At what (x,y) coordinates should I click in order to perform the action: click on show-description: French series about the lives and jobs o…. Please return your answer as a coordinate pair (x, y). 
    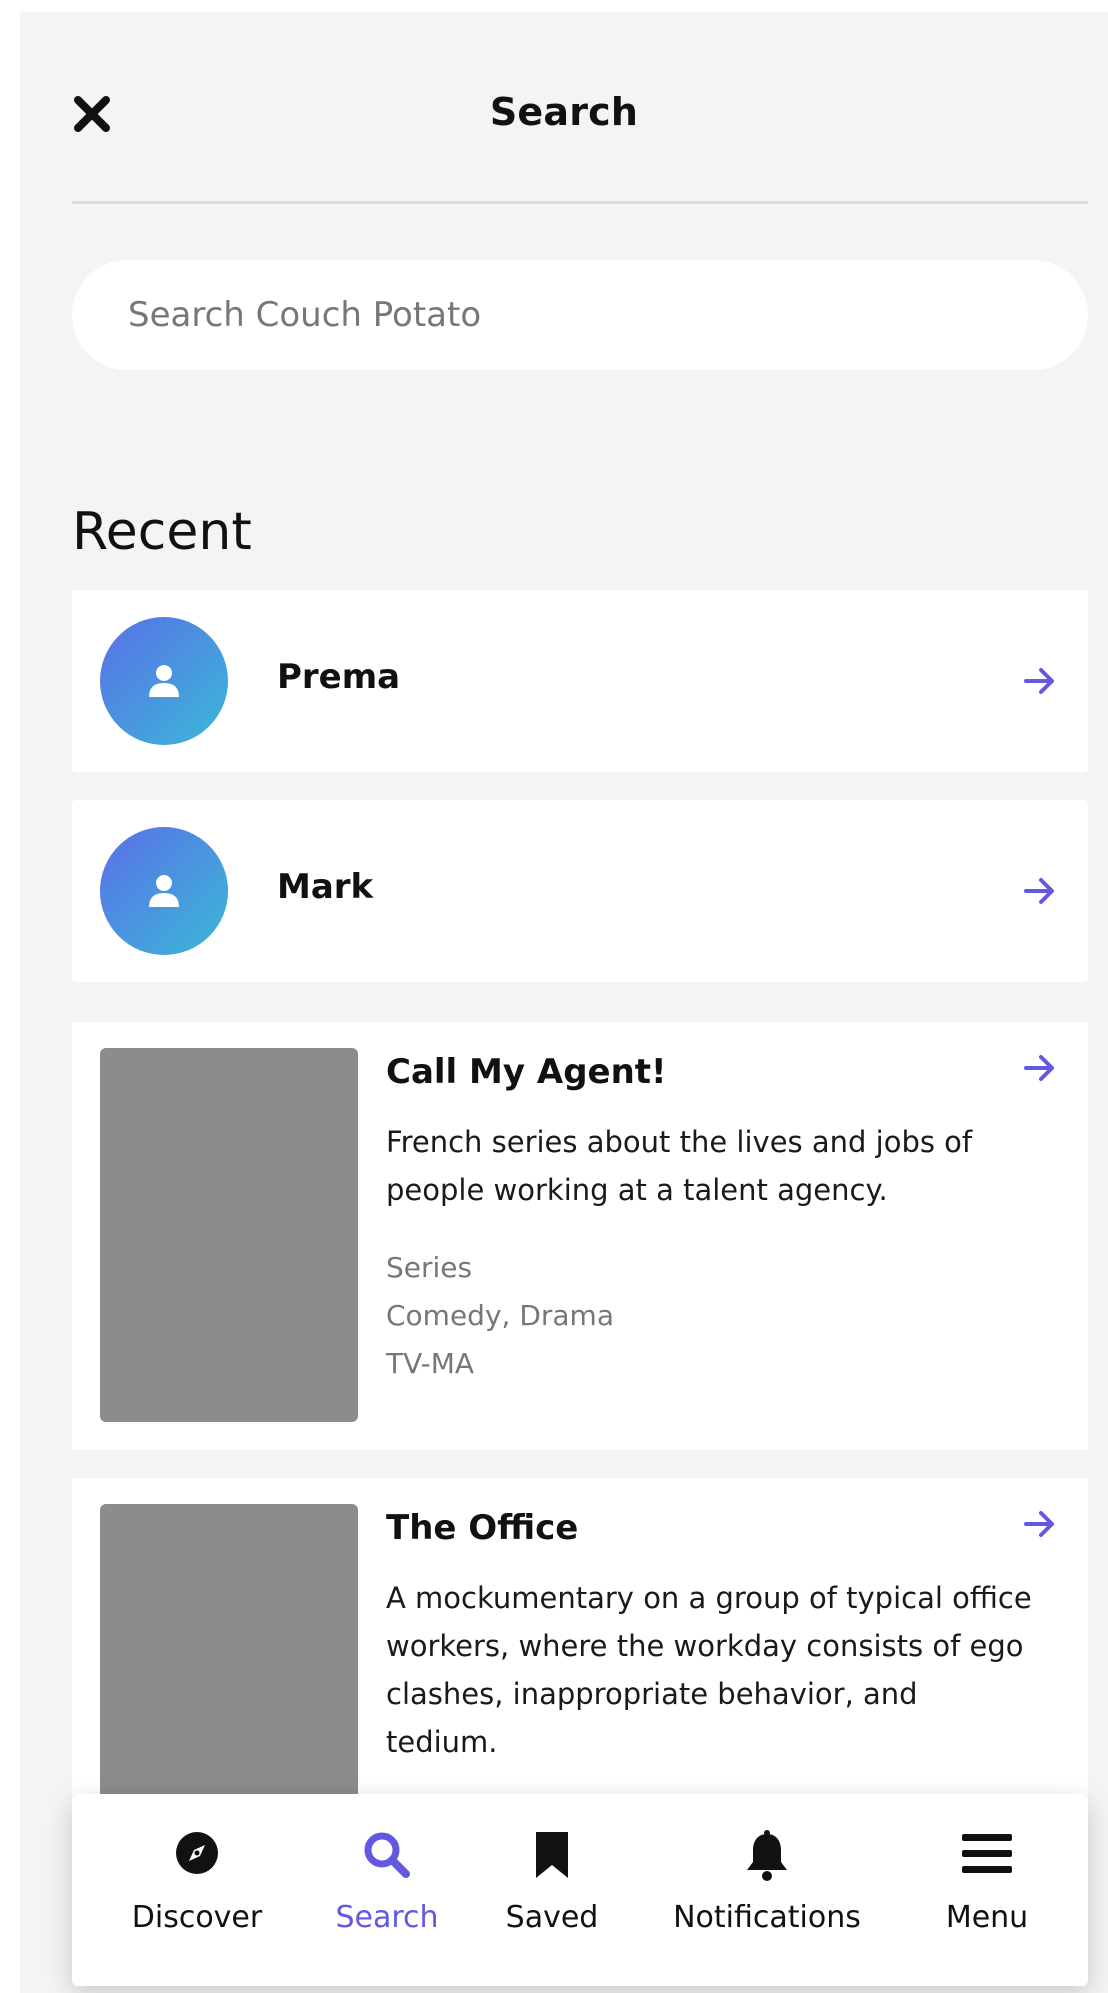
    Looking at the image, I should click on (679, 1166).